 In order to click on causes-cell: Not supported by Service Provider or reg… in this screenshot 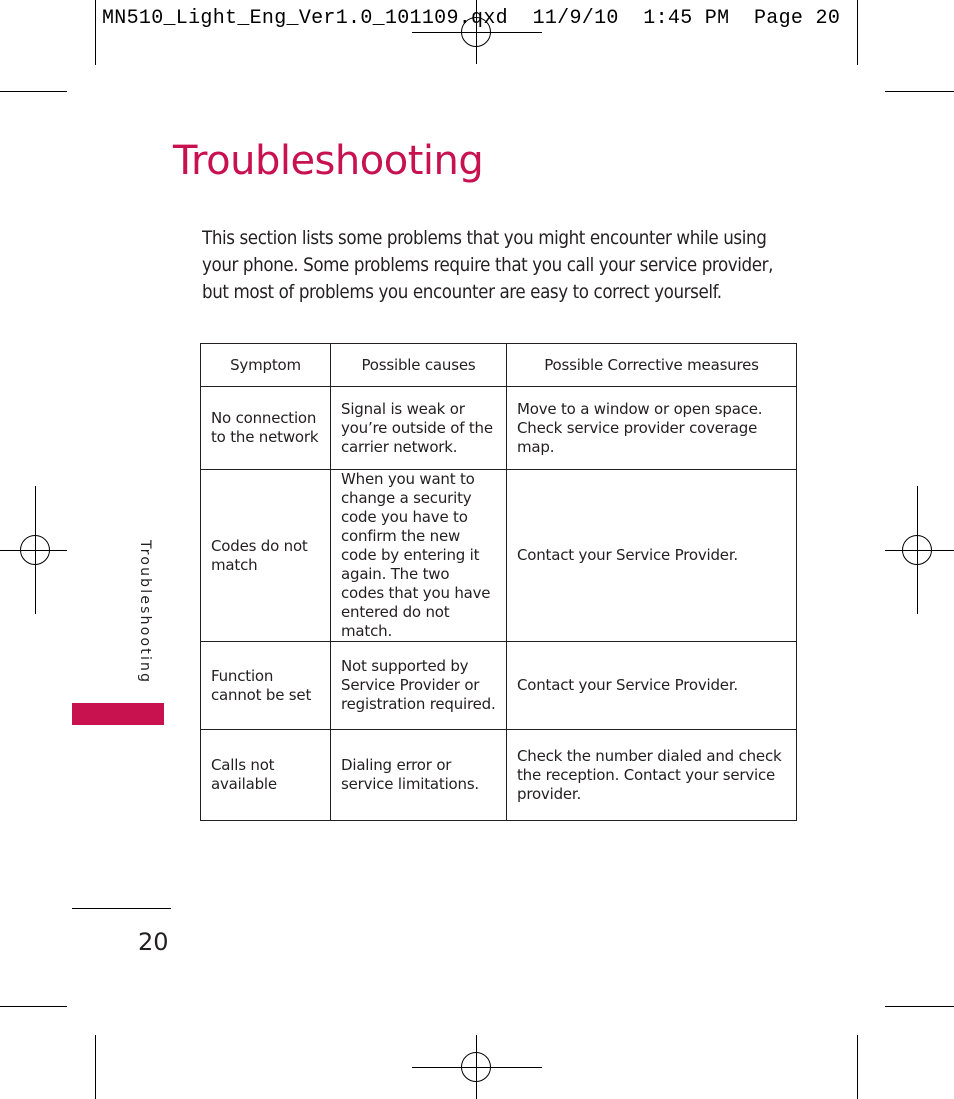, I will do `click(418, 685)`.